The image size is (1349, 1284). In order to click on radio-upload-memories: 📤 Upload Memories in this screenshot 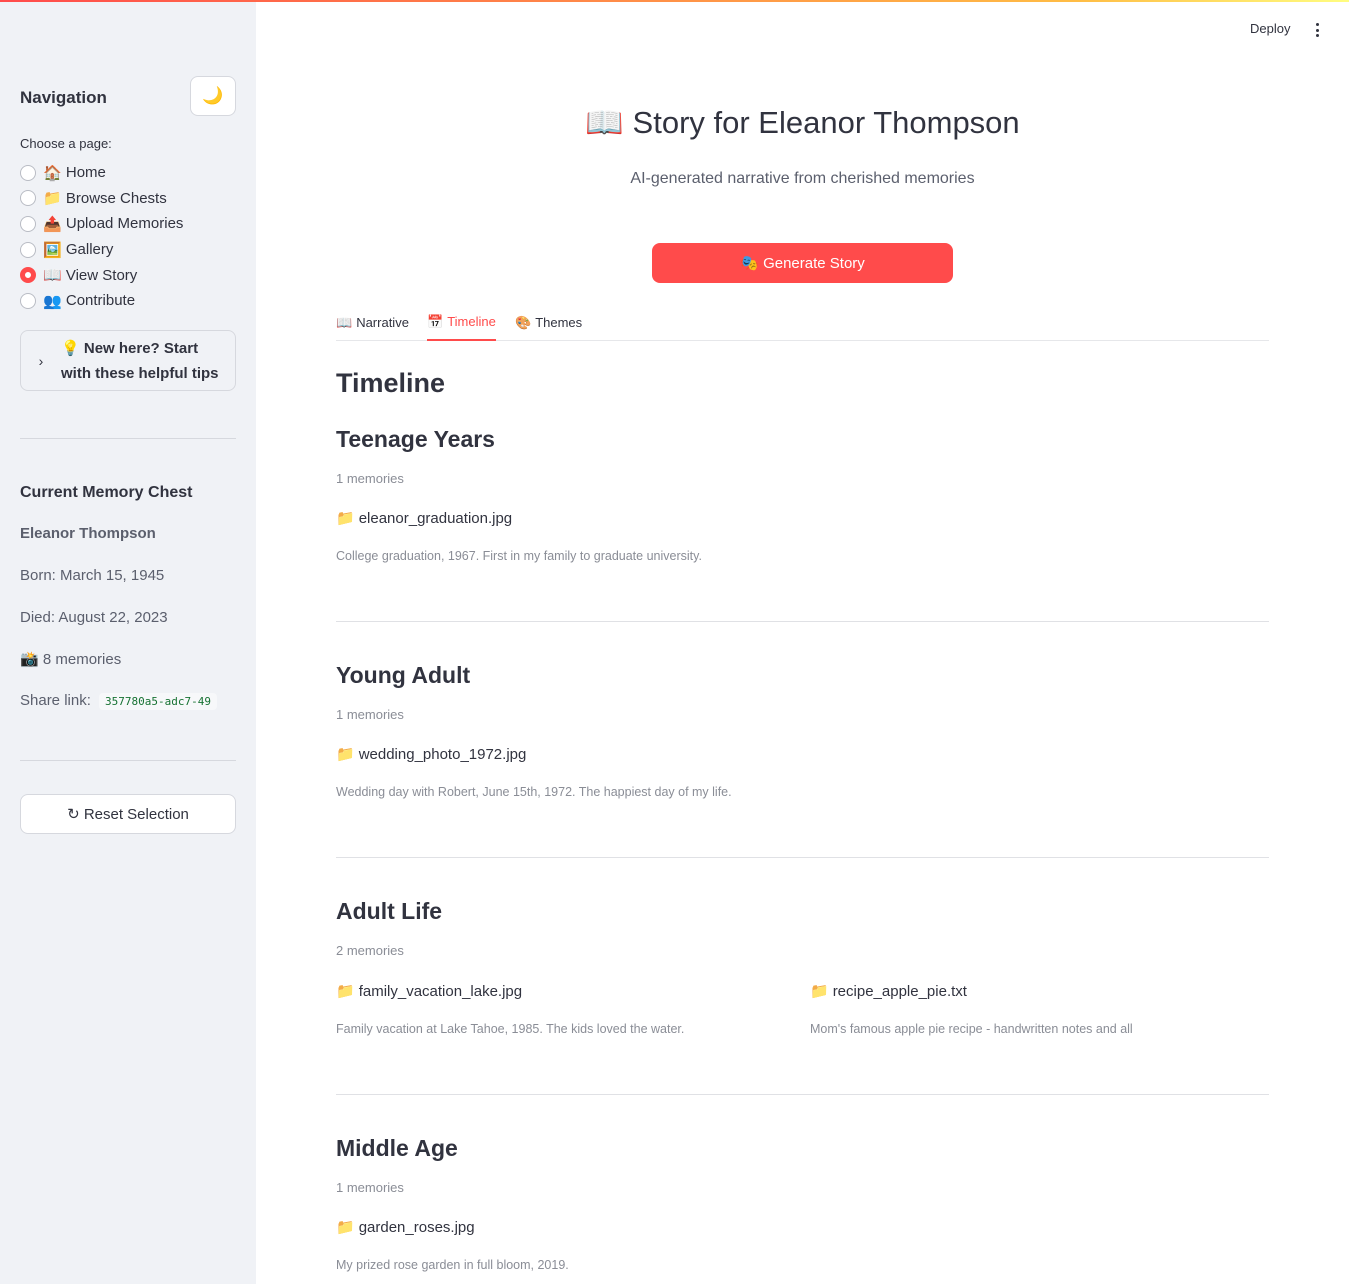, I will do `click(128, 224)`.